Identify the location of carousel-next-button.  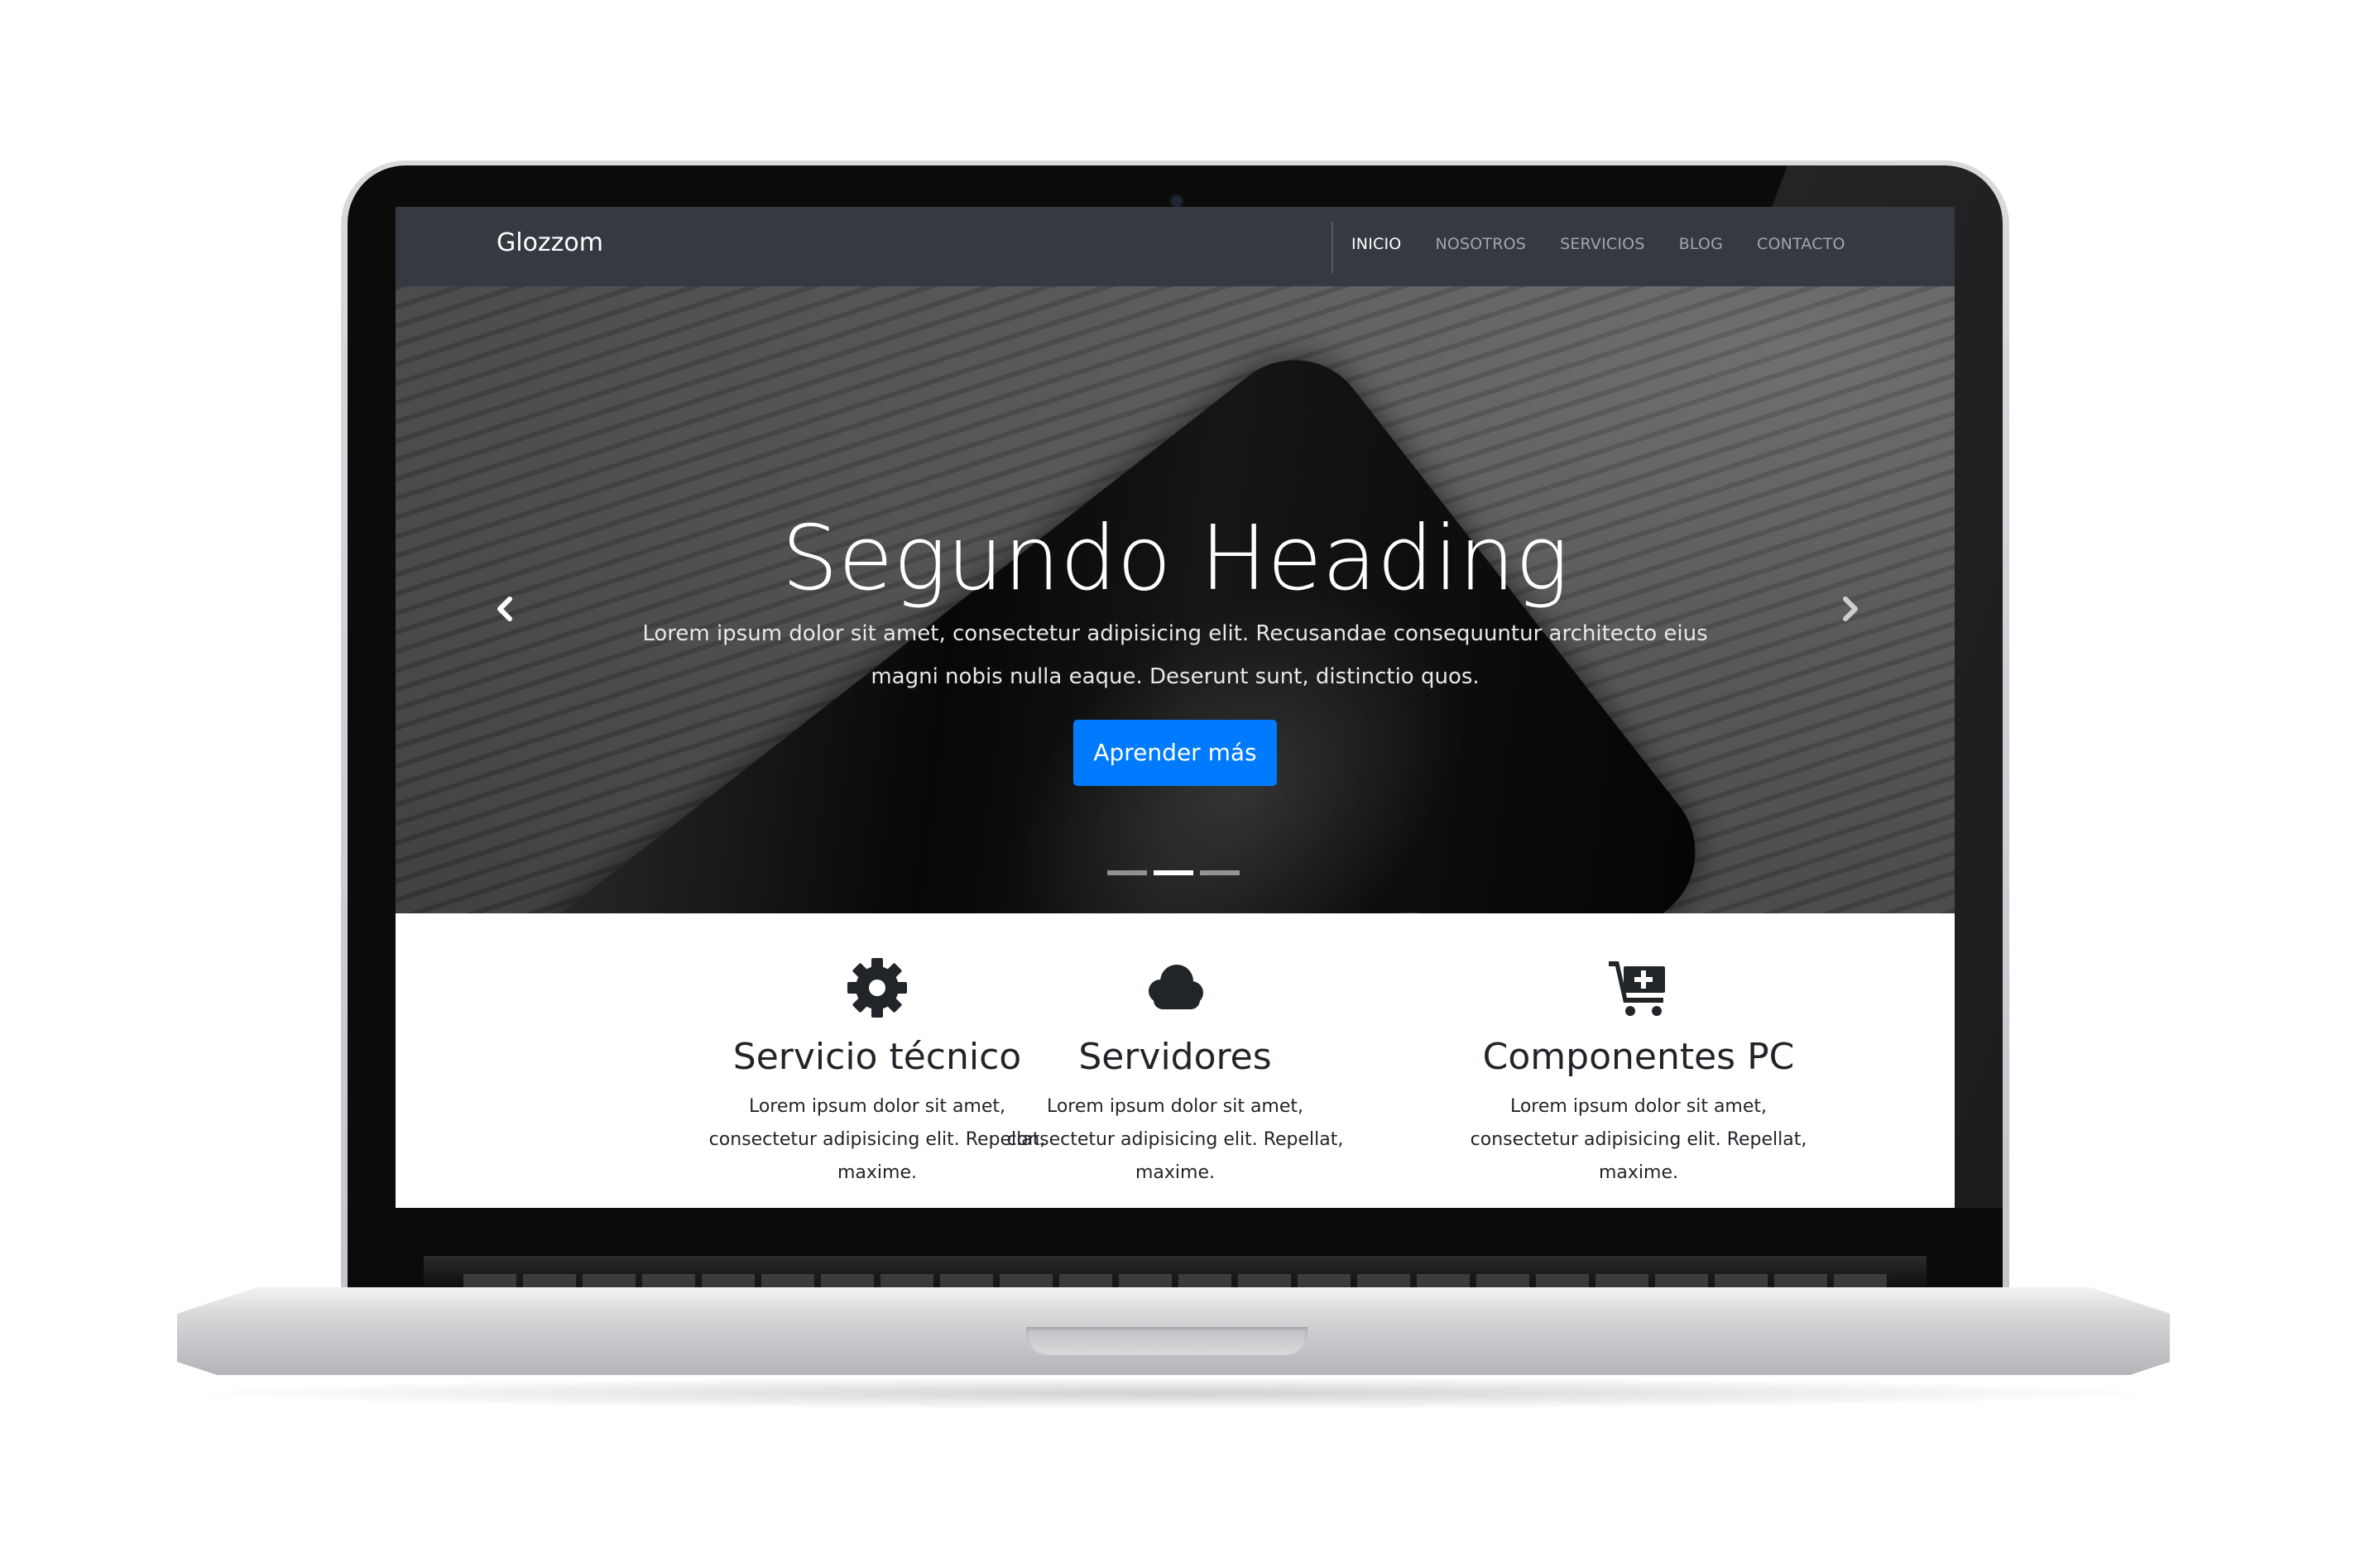
(1850, 609).